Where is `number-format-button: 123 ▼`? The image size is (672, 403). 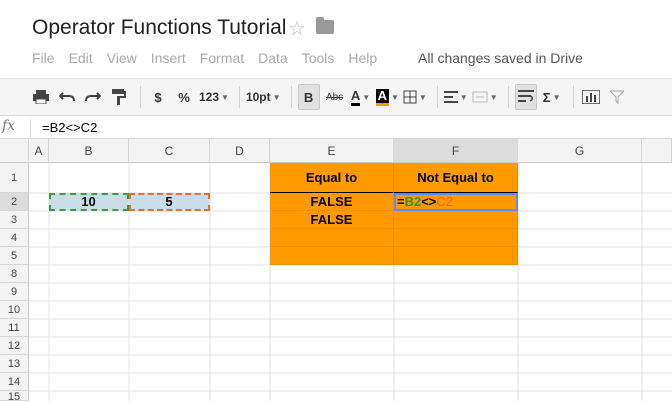 number-format-button: 123 ▼ is located at coordinates (214, 97).